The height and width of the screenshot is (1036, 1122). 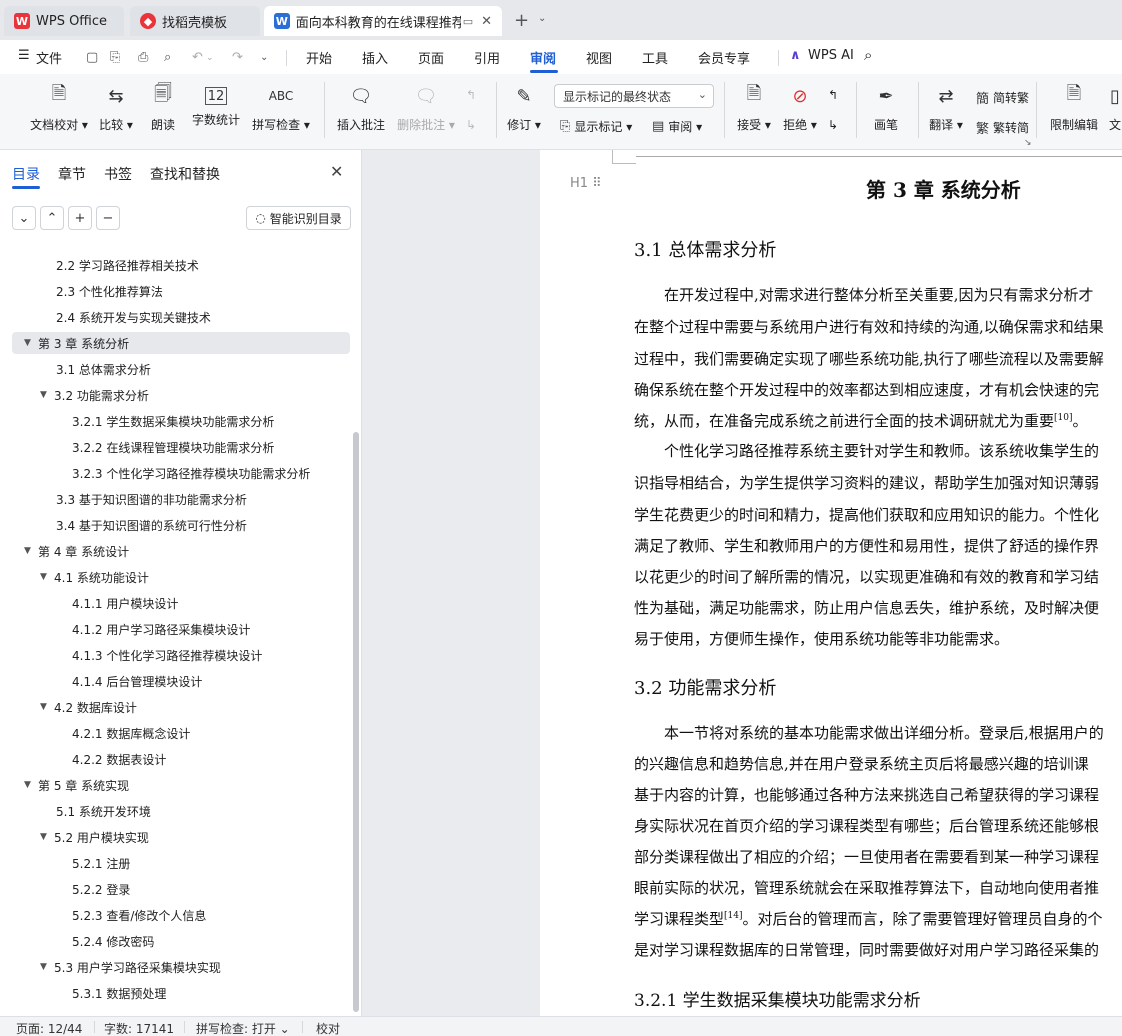 What do you see at coordinates (77, 941) in the screenshot?
I see `toc-item: 5.2.4 修改密码` at bounding box center [77, 941].